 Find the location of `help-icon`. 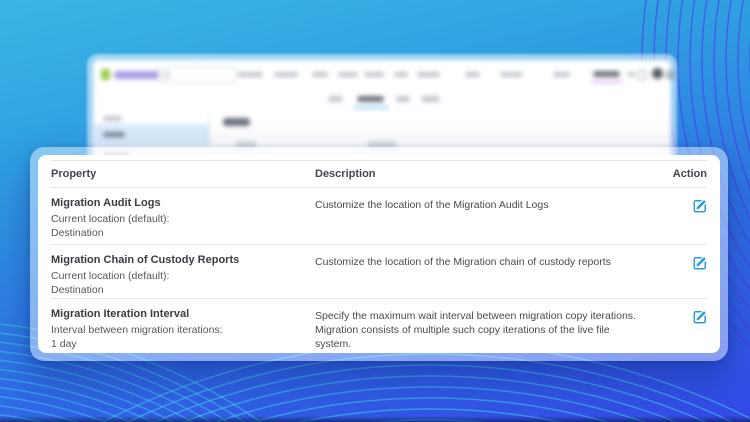

help-icon is located at coordinates (642, 75).